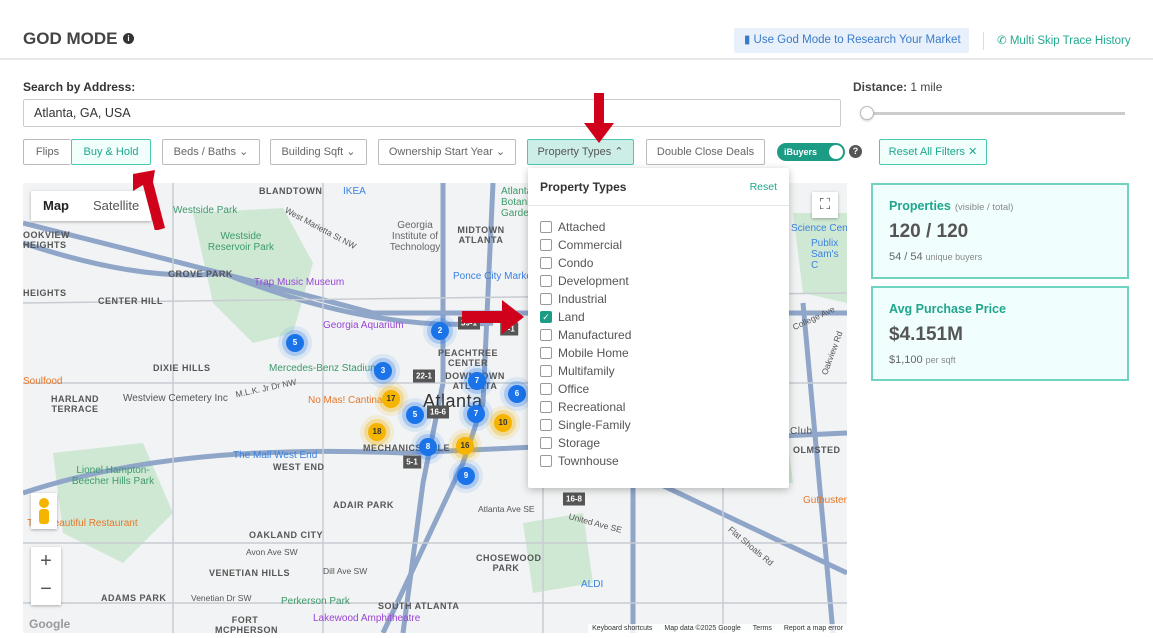  I want to click on address-search-input, so click(432, 113).